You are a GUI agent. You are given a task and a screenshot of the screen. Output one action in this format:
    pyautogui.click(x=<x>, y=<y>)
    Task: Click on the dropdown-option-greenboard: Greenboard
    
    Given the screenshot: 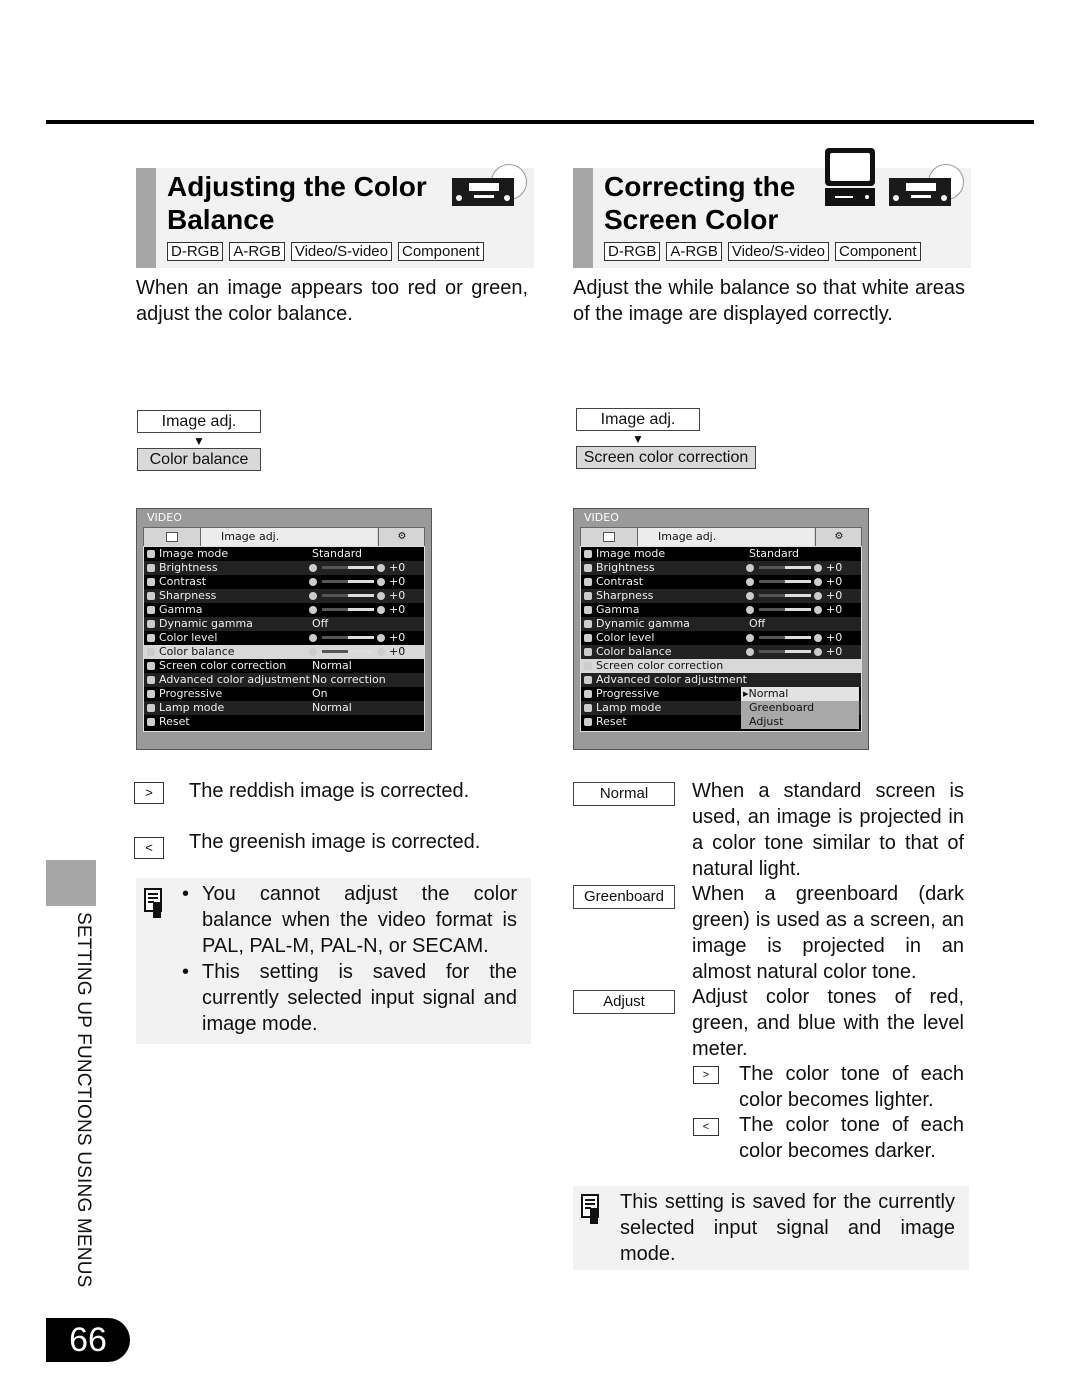 What is the action you would take?
    pyautogui.click(x=800, y=708)
    